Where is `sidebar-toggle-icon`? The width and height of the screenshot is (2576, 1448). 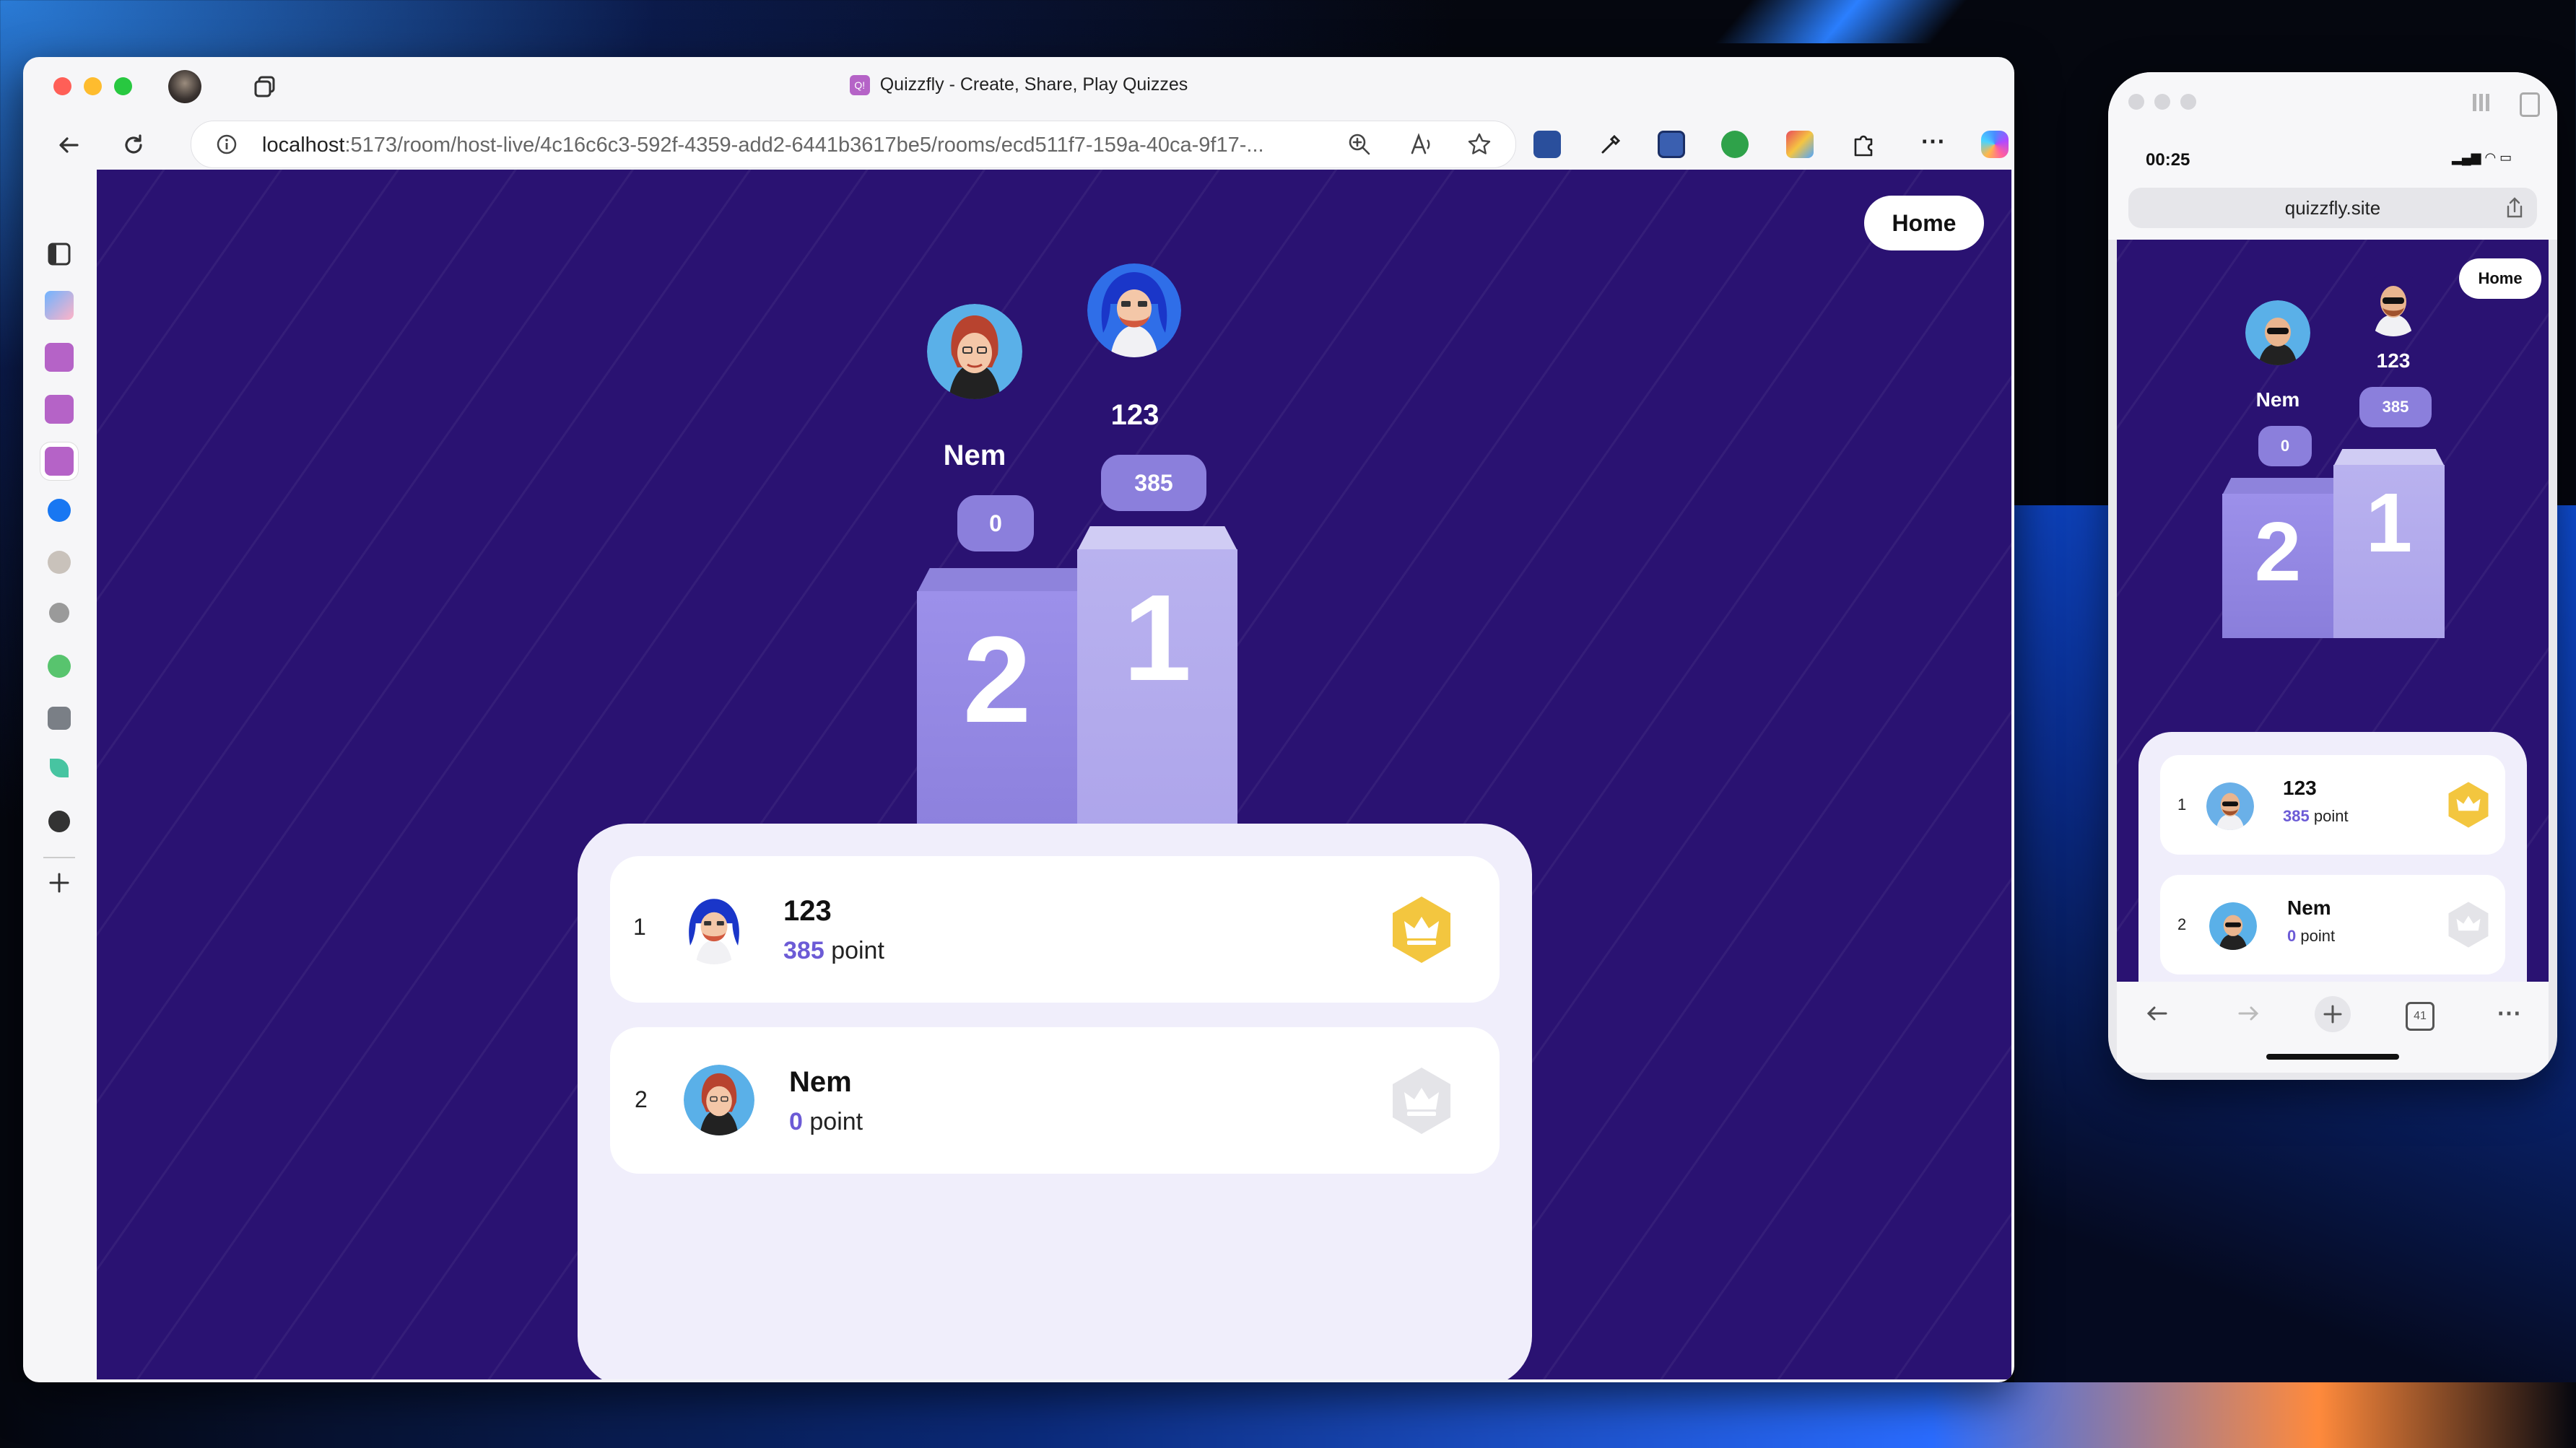 sidebar-toggle-icon is located at coordinates (59, 254).